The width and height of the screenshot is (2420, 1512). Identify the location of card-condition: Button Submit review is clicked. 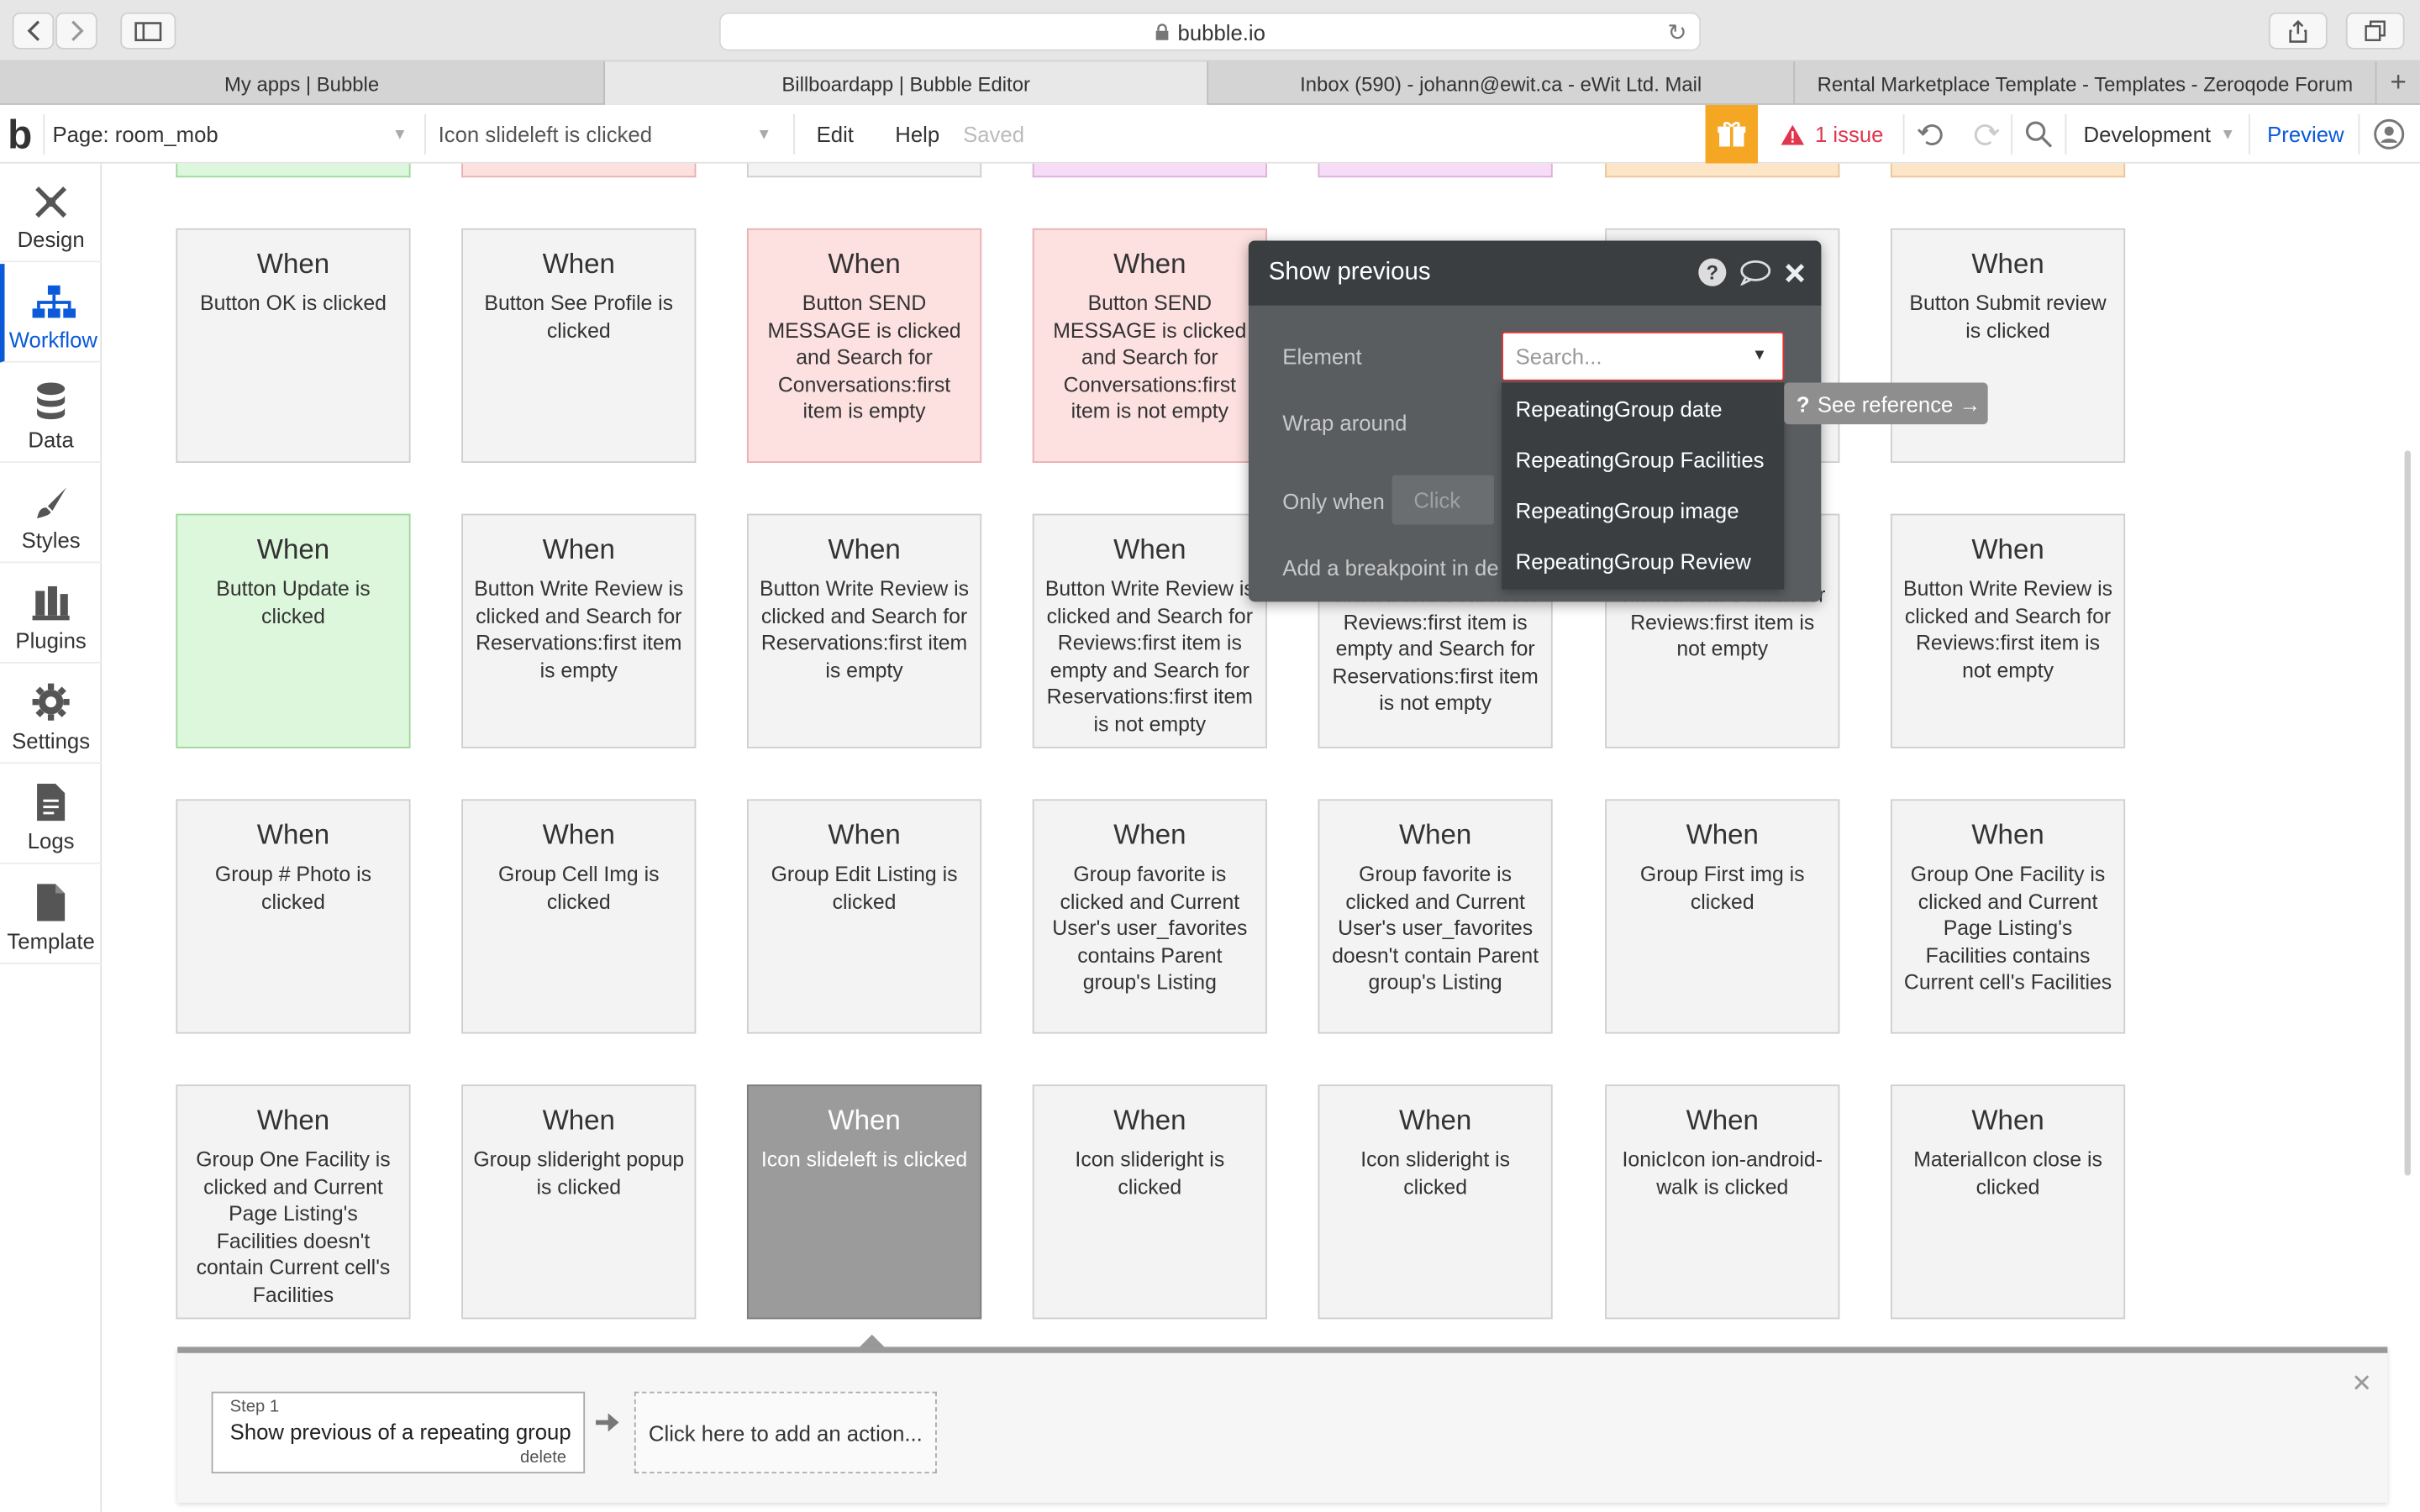
(2008, 316).